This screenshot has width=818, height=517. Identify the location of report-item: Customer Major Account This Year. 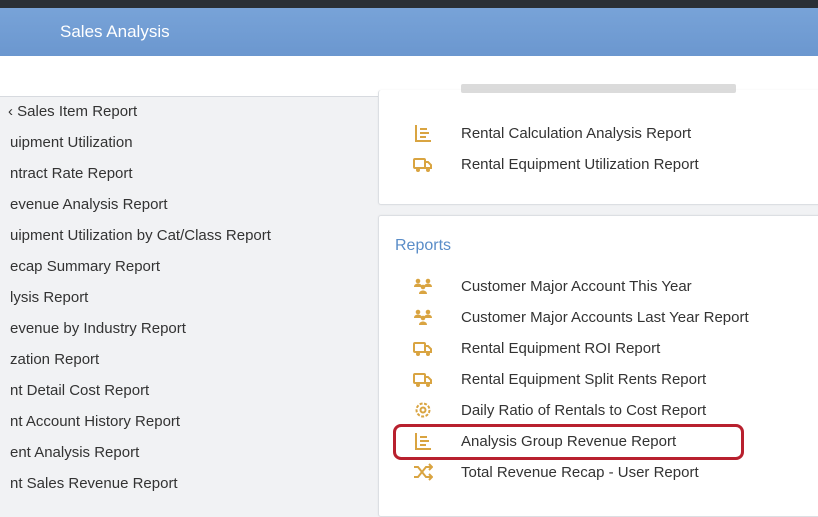
(615, 289).